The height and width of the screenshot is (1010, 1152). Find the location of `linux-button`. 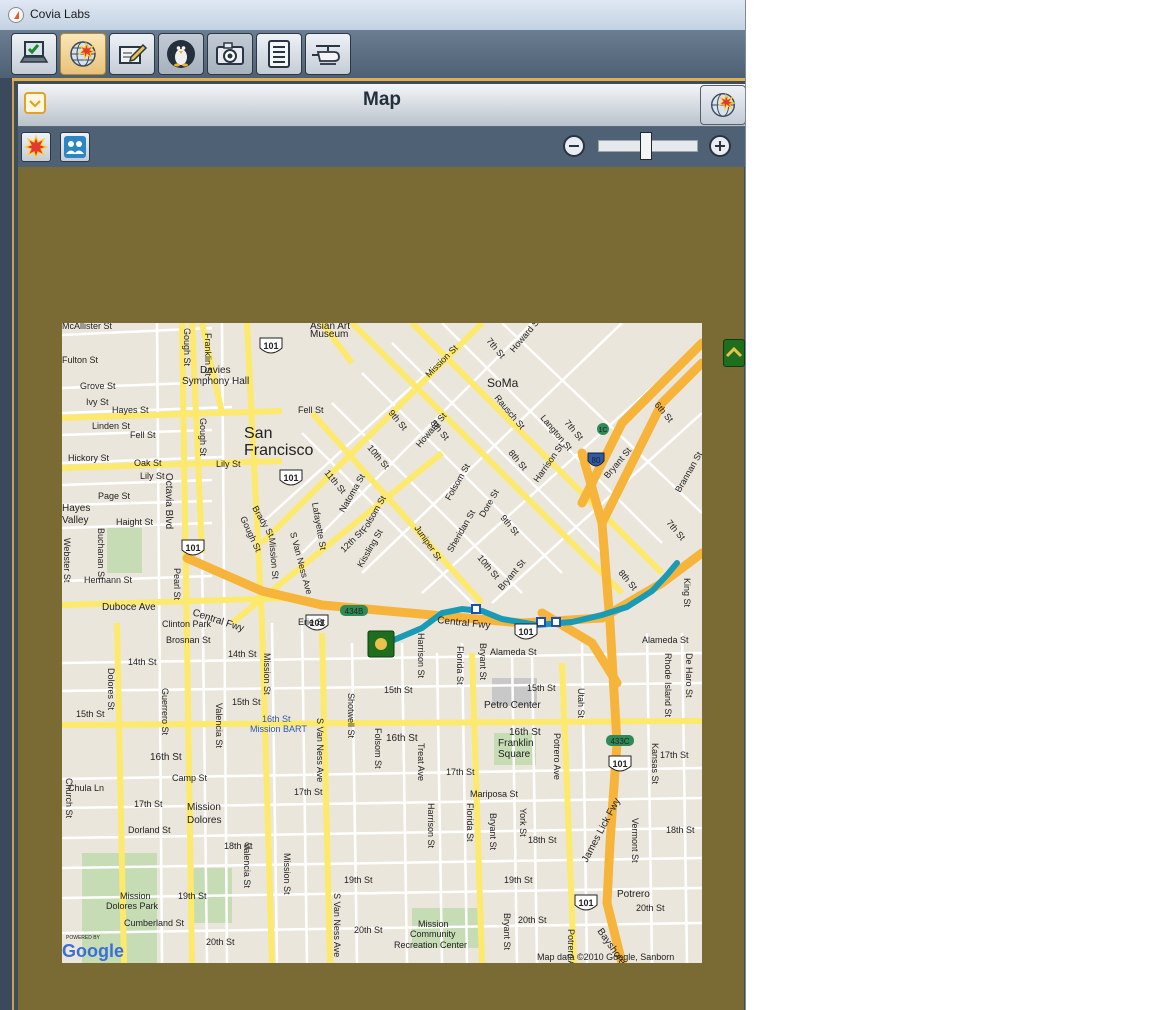

linux-button is located at coordinates (181, 54).